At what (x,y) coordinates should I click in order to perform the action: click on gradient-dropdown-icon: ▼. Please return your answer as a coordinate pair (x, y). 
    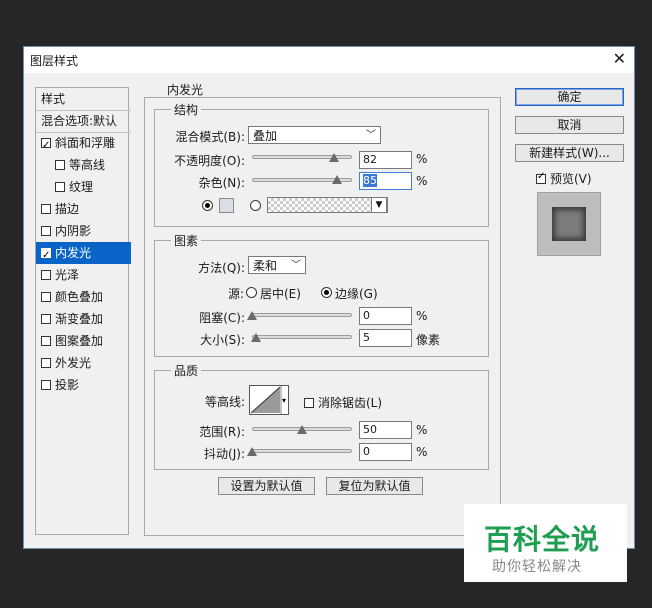
    Looking at the image, I should click on (379, 205).